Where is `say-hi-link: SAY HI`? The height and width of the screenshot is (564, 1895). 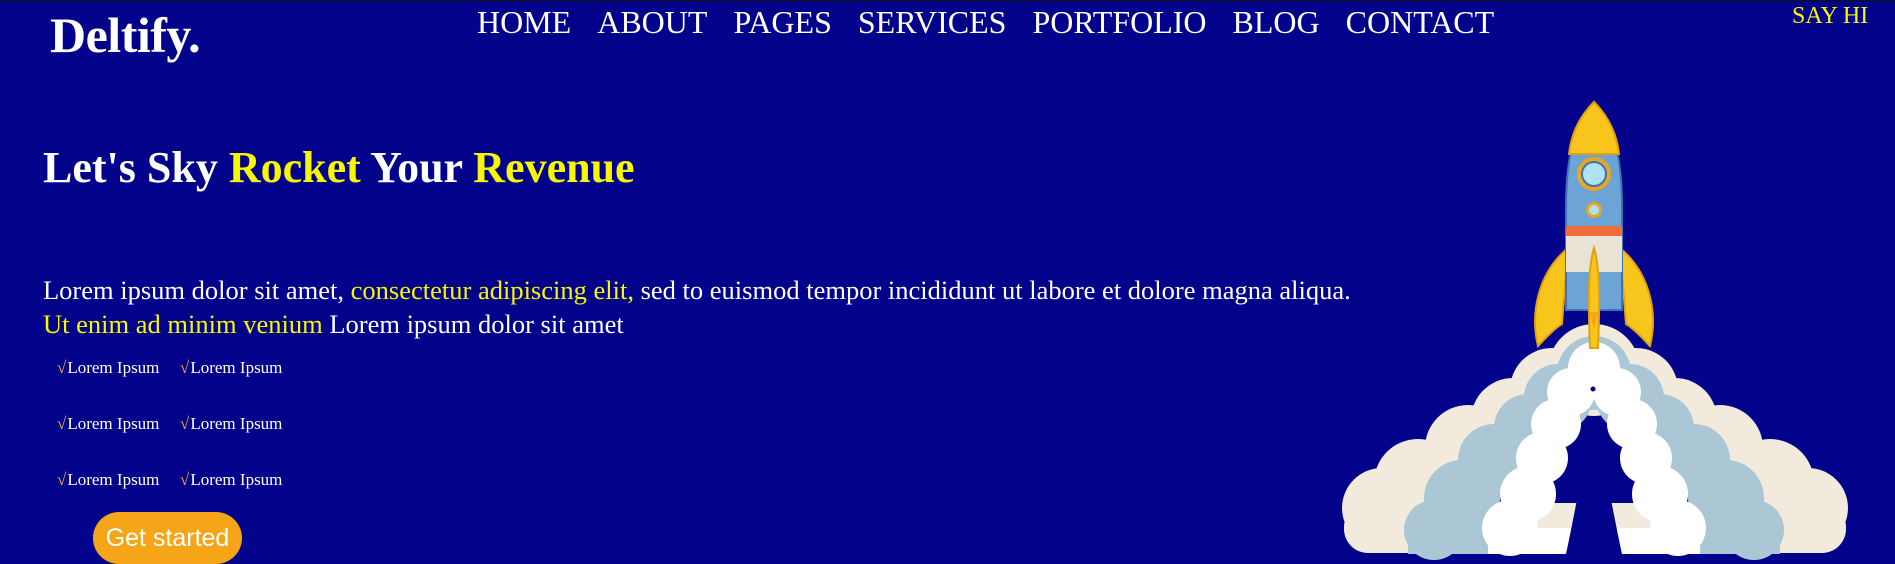
say-hi-link: SAY HI is located at coordinates (1830, 16).